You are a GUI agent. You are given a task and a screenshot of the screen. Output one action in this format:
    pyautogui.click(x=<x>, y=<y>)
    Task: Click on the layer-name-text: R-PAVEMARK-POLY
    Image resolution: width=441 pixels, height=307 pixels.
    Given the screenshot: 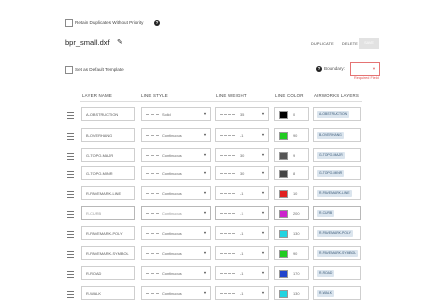 What is the action you would take?
    pyautogui.click(x=104, y=233)
    